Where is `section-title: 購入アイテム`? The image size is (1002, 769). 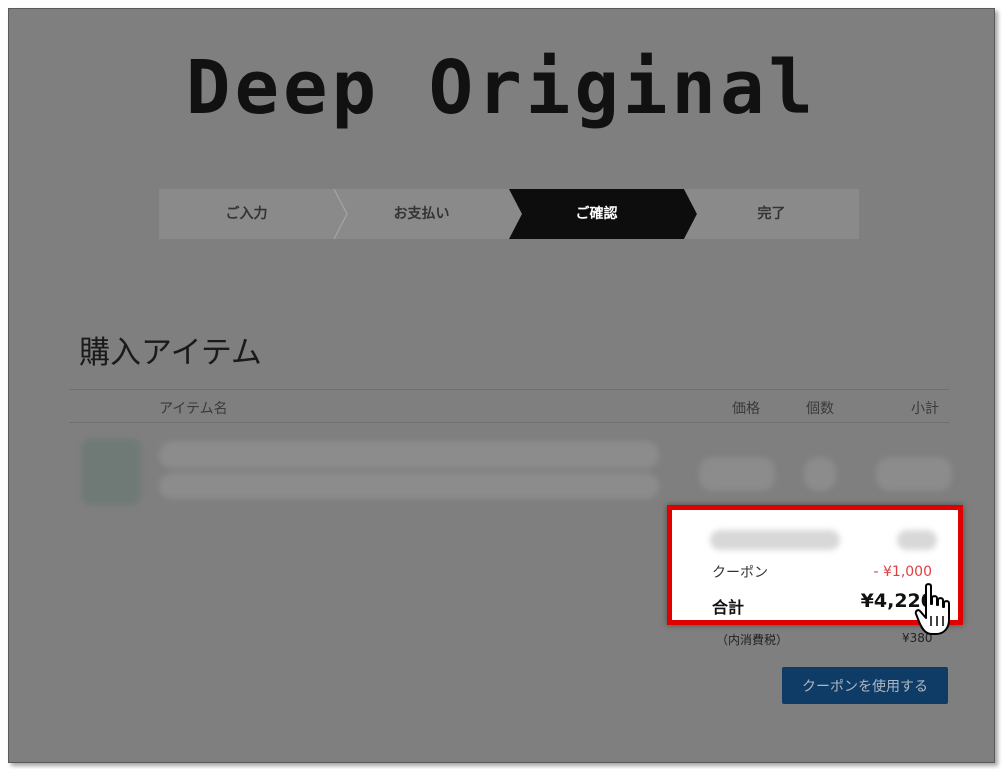 section-title: 購入アイテム is located at coordinates (170, 353).